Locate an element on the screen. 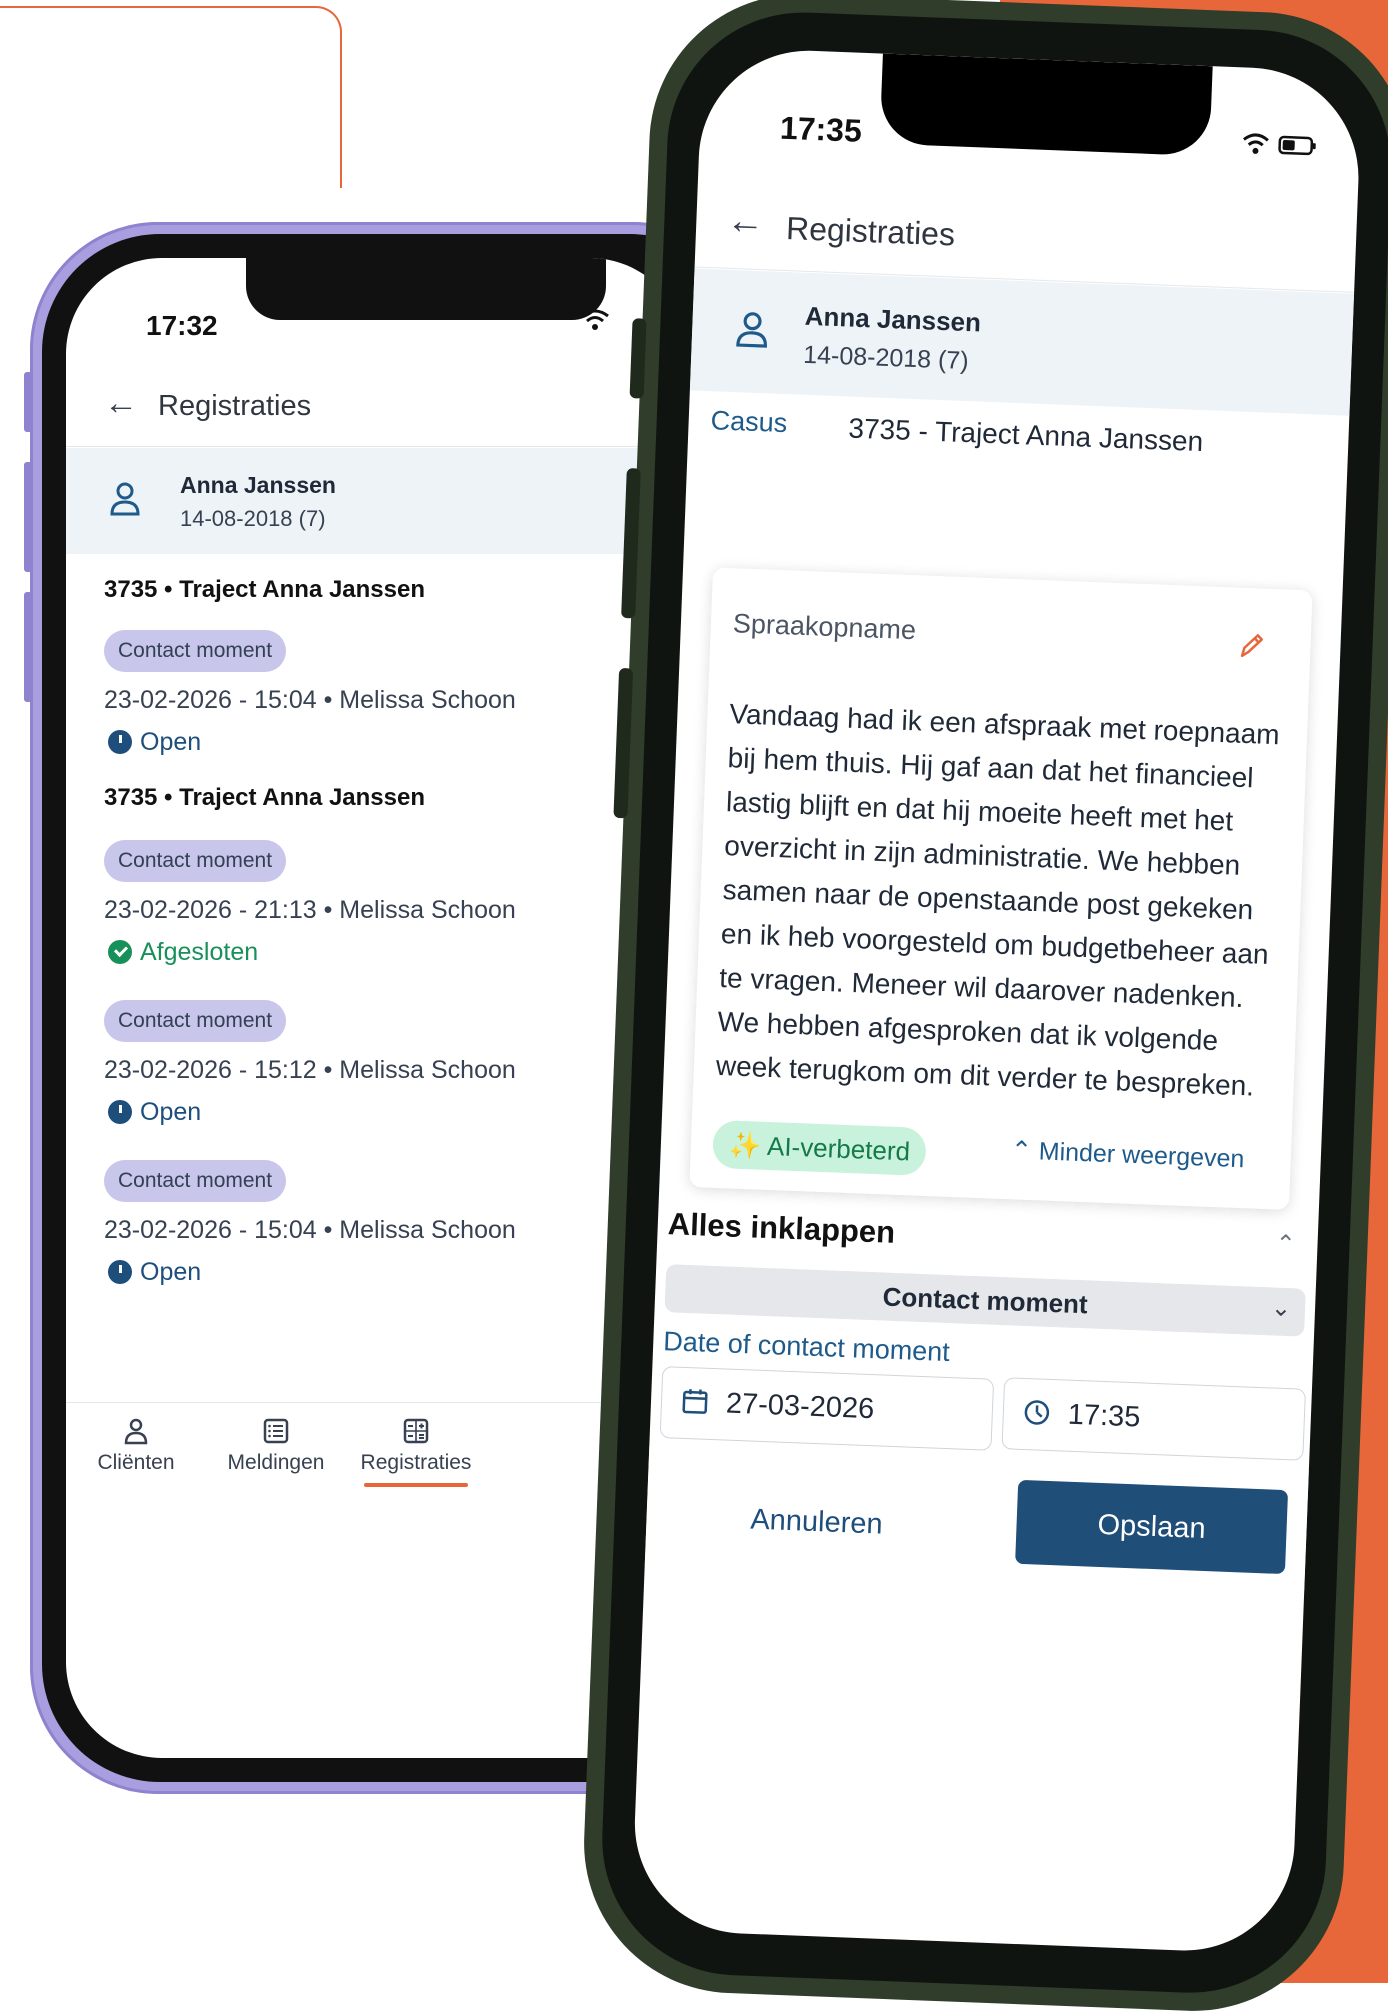  collapse-all-button: Alles inklappen is located at coordinates (781, 1228).